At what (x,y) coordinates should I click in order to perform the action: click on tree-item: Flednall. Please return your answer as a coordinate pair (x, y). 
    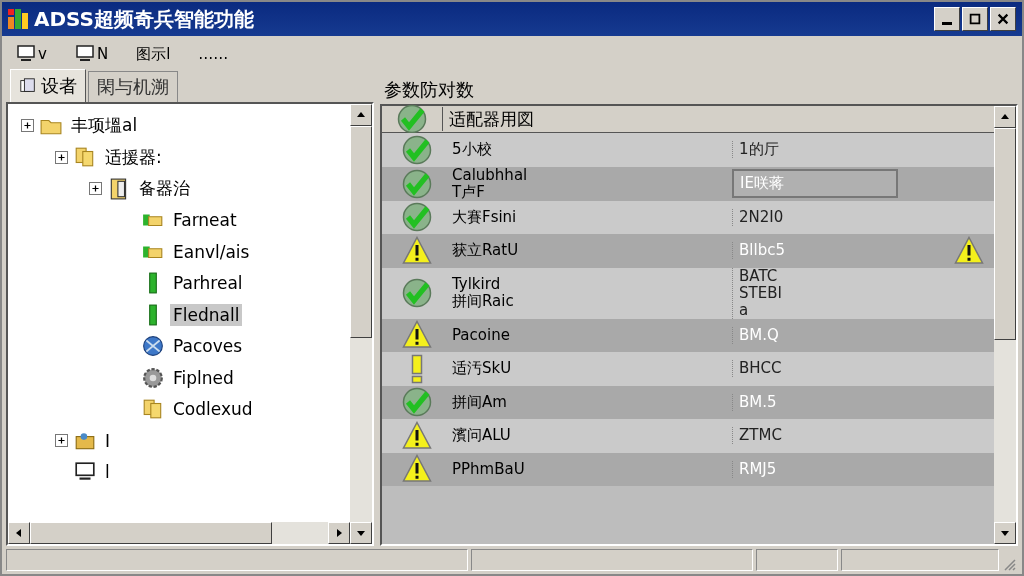
    Looking at the image, I should click on (206, 314).